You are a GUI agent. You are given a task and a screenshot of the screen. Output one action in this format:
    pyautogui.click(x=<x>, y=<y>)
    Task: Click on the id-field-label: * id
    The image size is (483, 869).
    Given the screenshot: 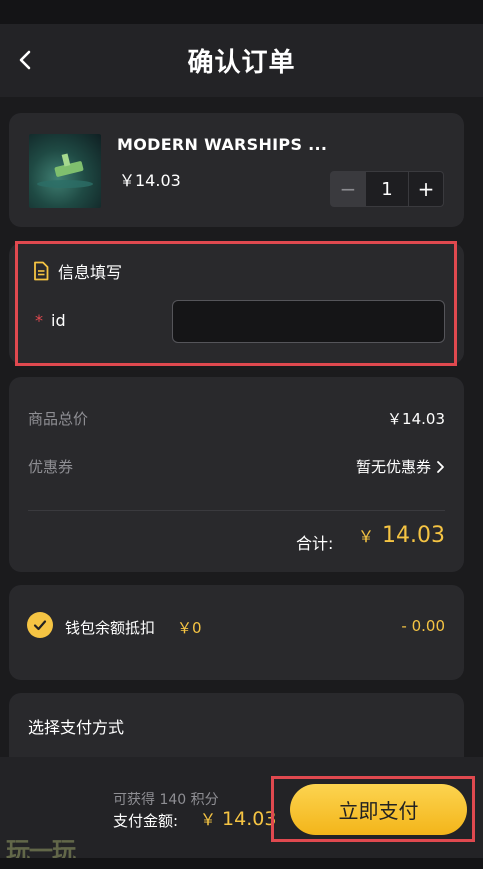 What is the action you would take?
    pyautogui.click(x=50, y=320)
    